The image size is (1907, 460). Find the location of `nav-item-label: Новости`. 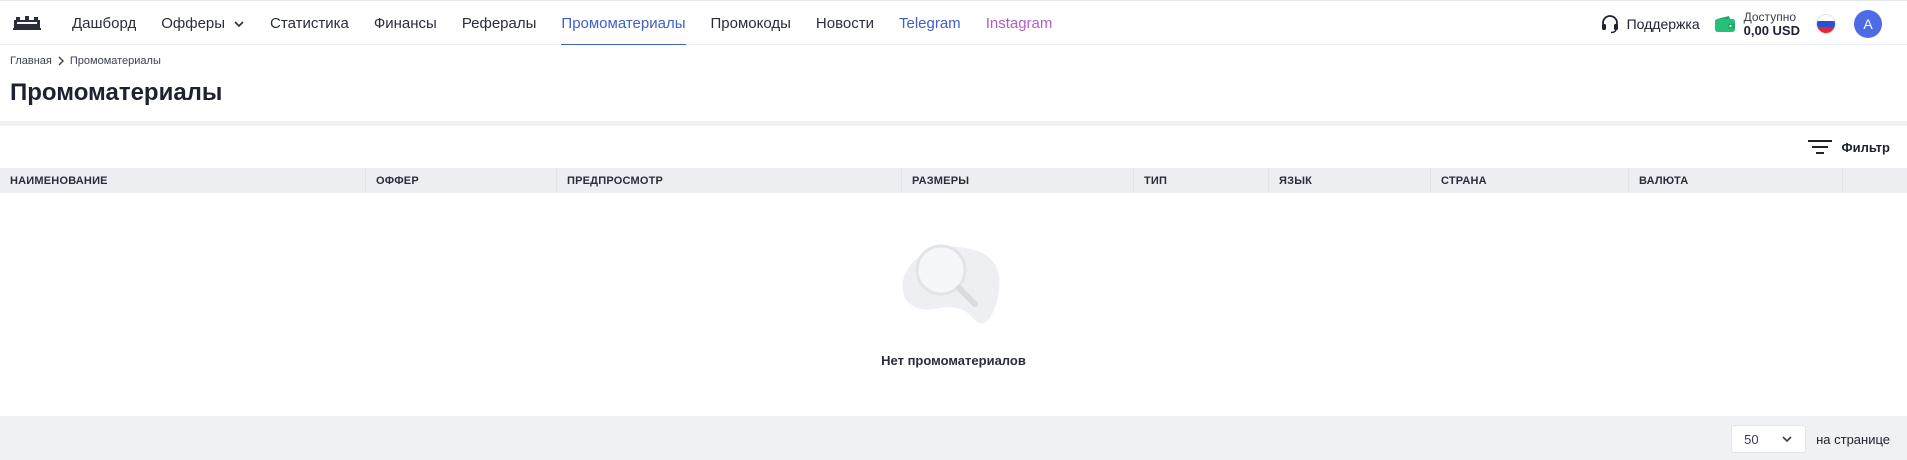

nav-item-label: Новости is located at coordinates (844, 23).